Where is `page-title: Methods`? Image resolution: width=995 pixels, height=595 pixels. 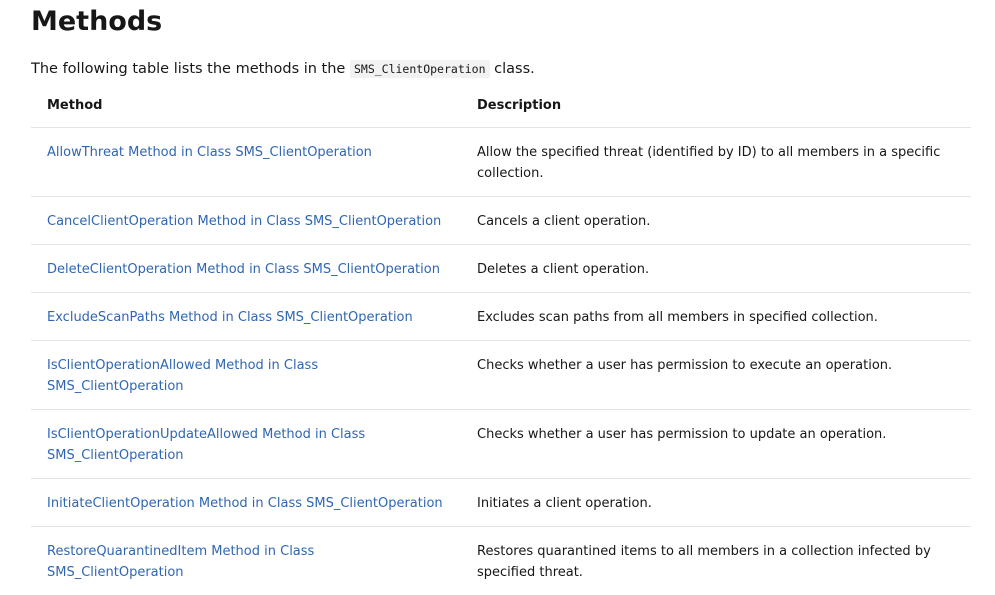
page-title: Methods is located at coordinates (96, 22).